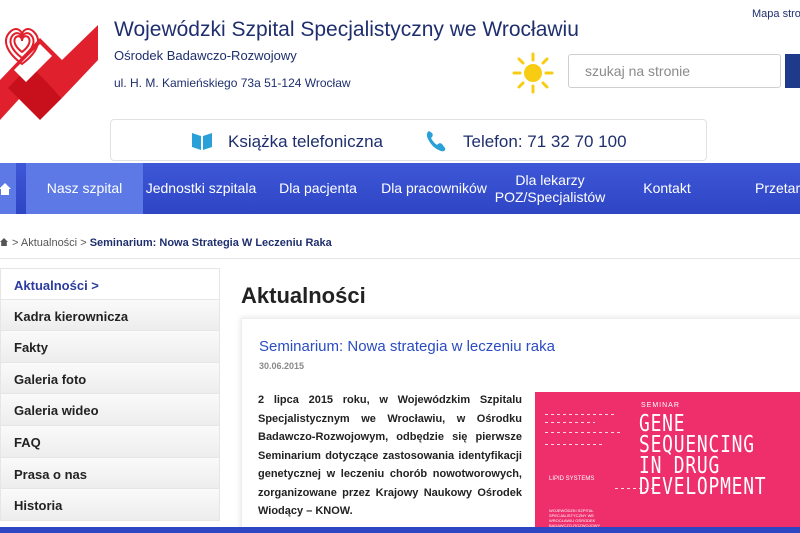 This screenshot has width=800, height=533. I want to click on site-subtitle: Ośrodek Badawczo-Rozwojowy, so click(205, 55).